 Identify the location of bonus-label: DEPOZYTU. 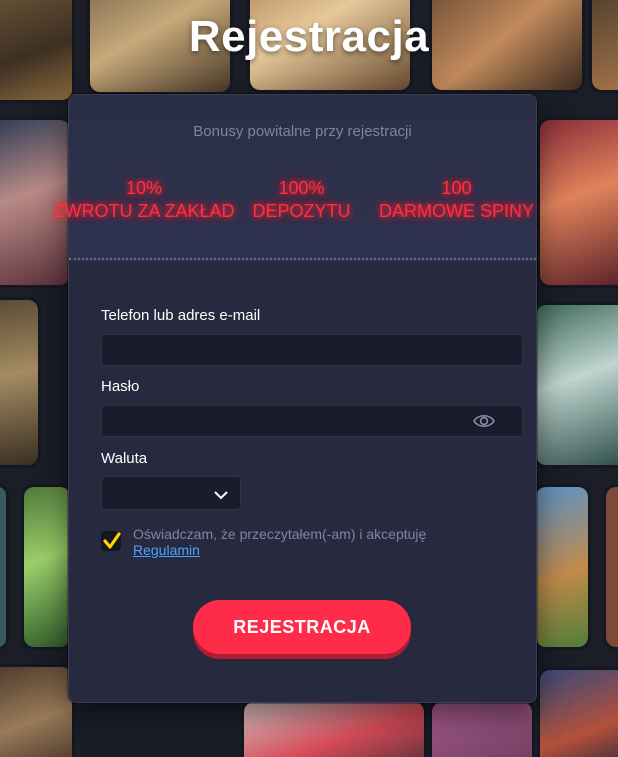
(301, 211).